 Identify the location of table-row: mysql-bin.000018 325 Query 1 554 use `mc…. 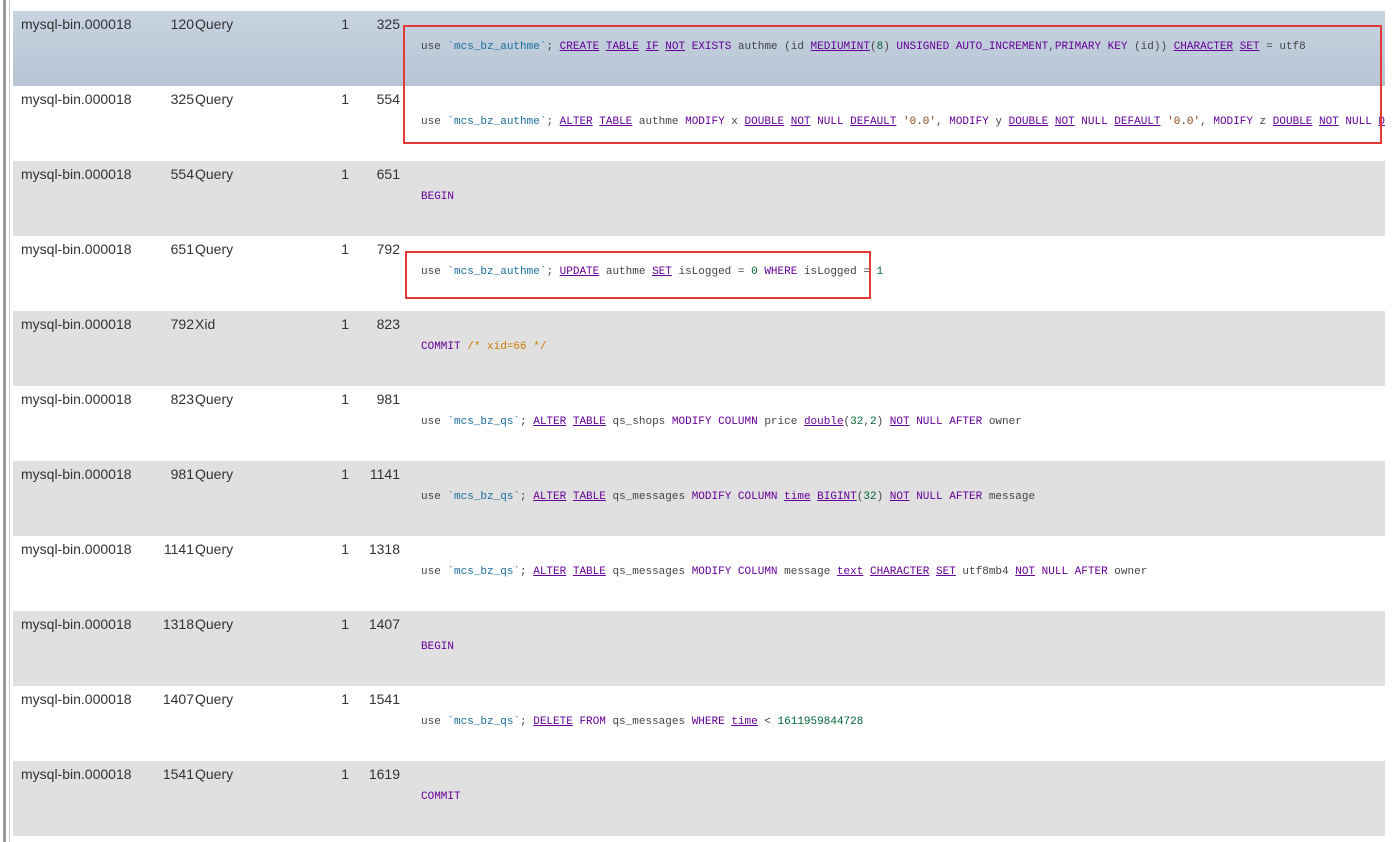
(699, 123).